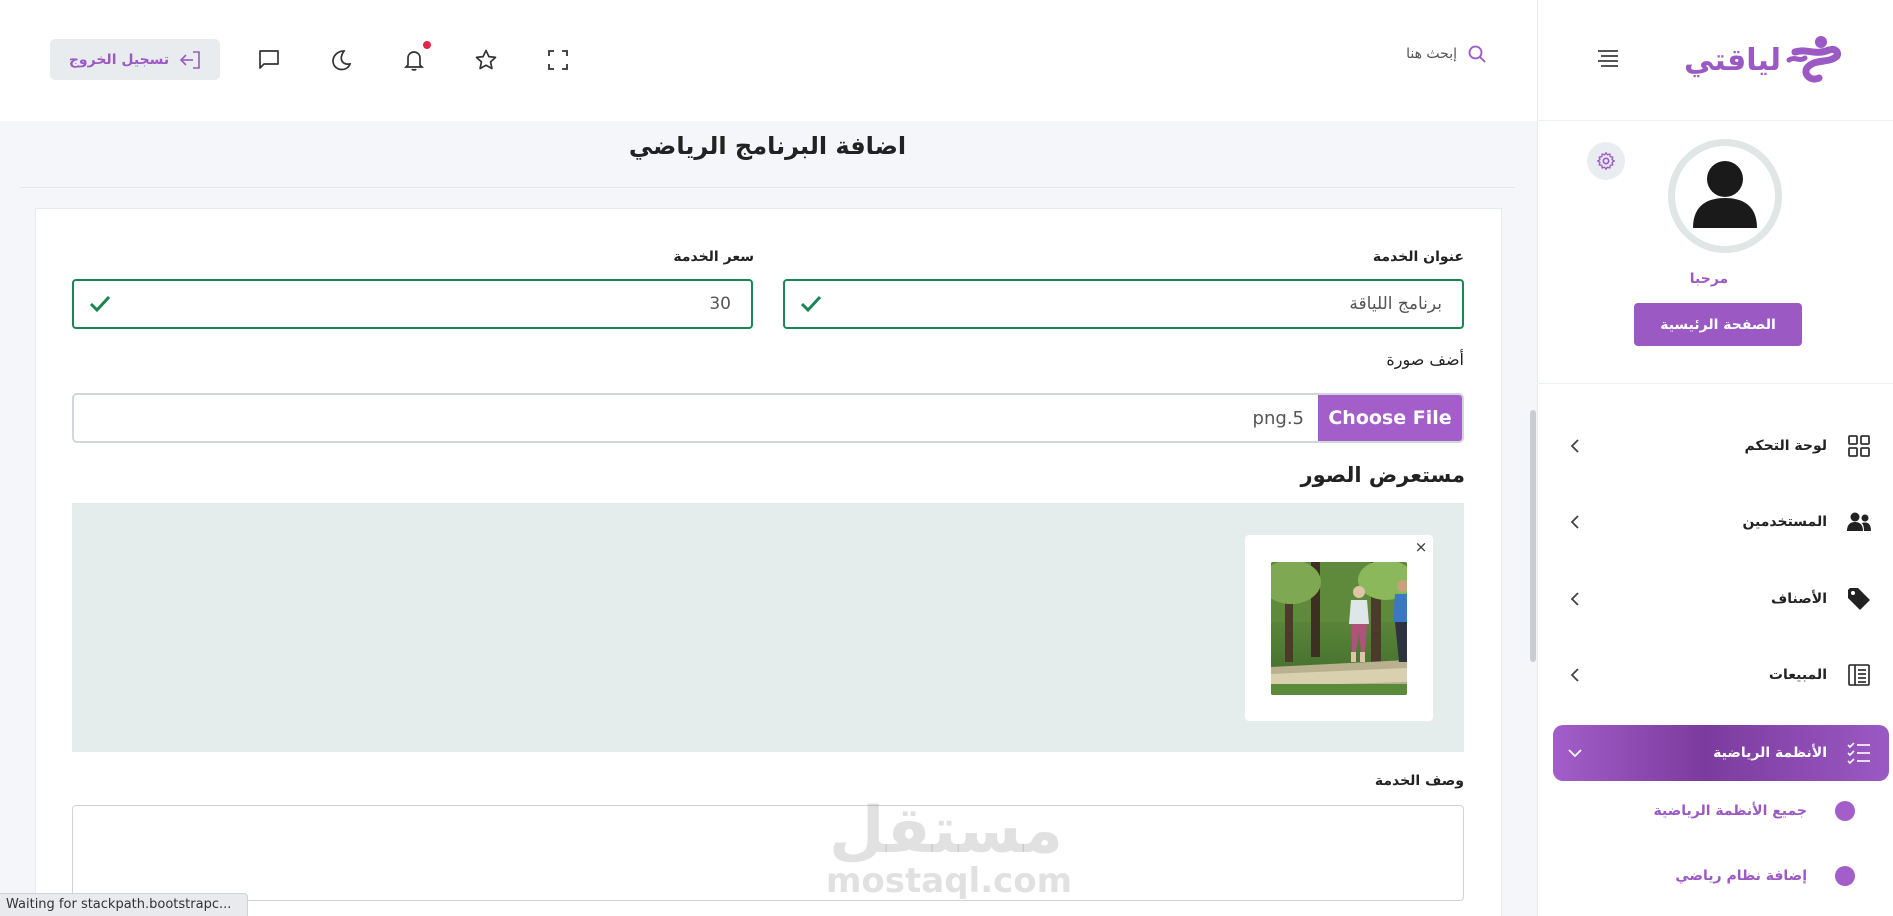 This screenshot has height=916, width=1893. What do you see at coordinates (486, 60) in the screenshot?
I see `star-icon` at bounding box center [486, 60].